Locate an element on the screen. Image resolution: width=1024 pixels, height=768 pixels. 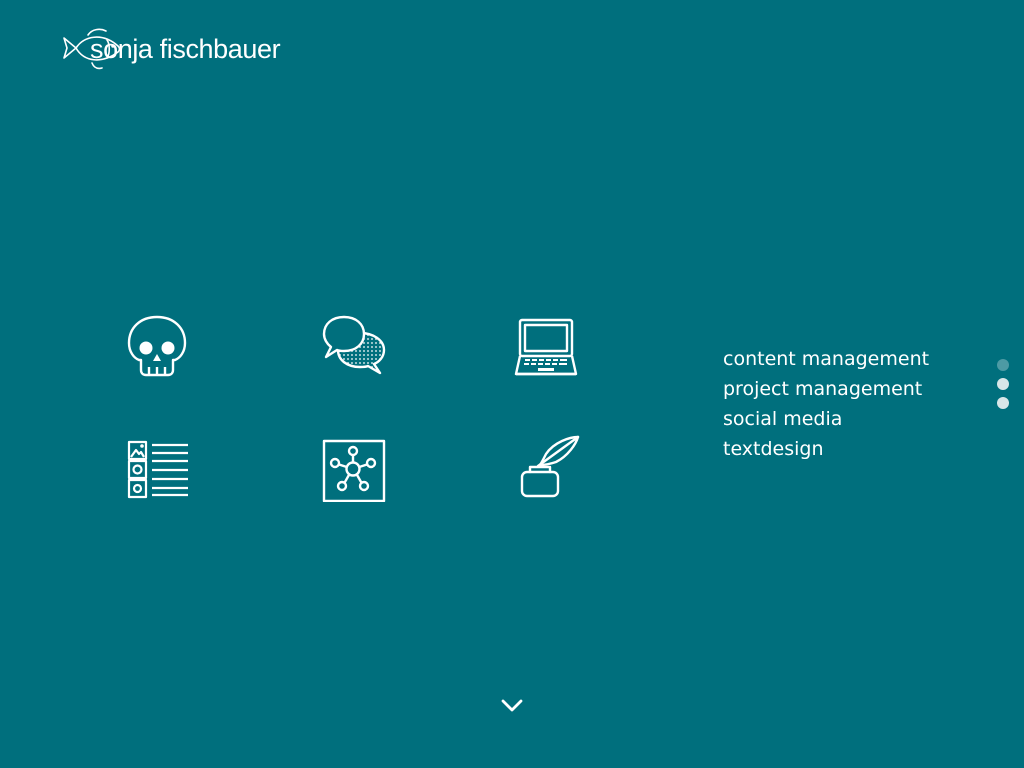
network-icon is located at coordinates (354, 470).